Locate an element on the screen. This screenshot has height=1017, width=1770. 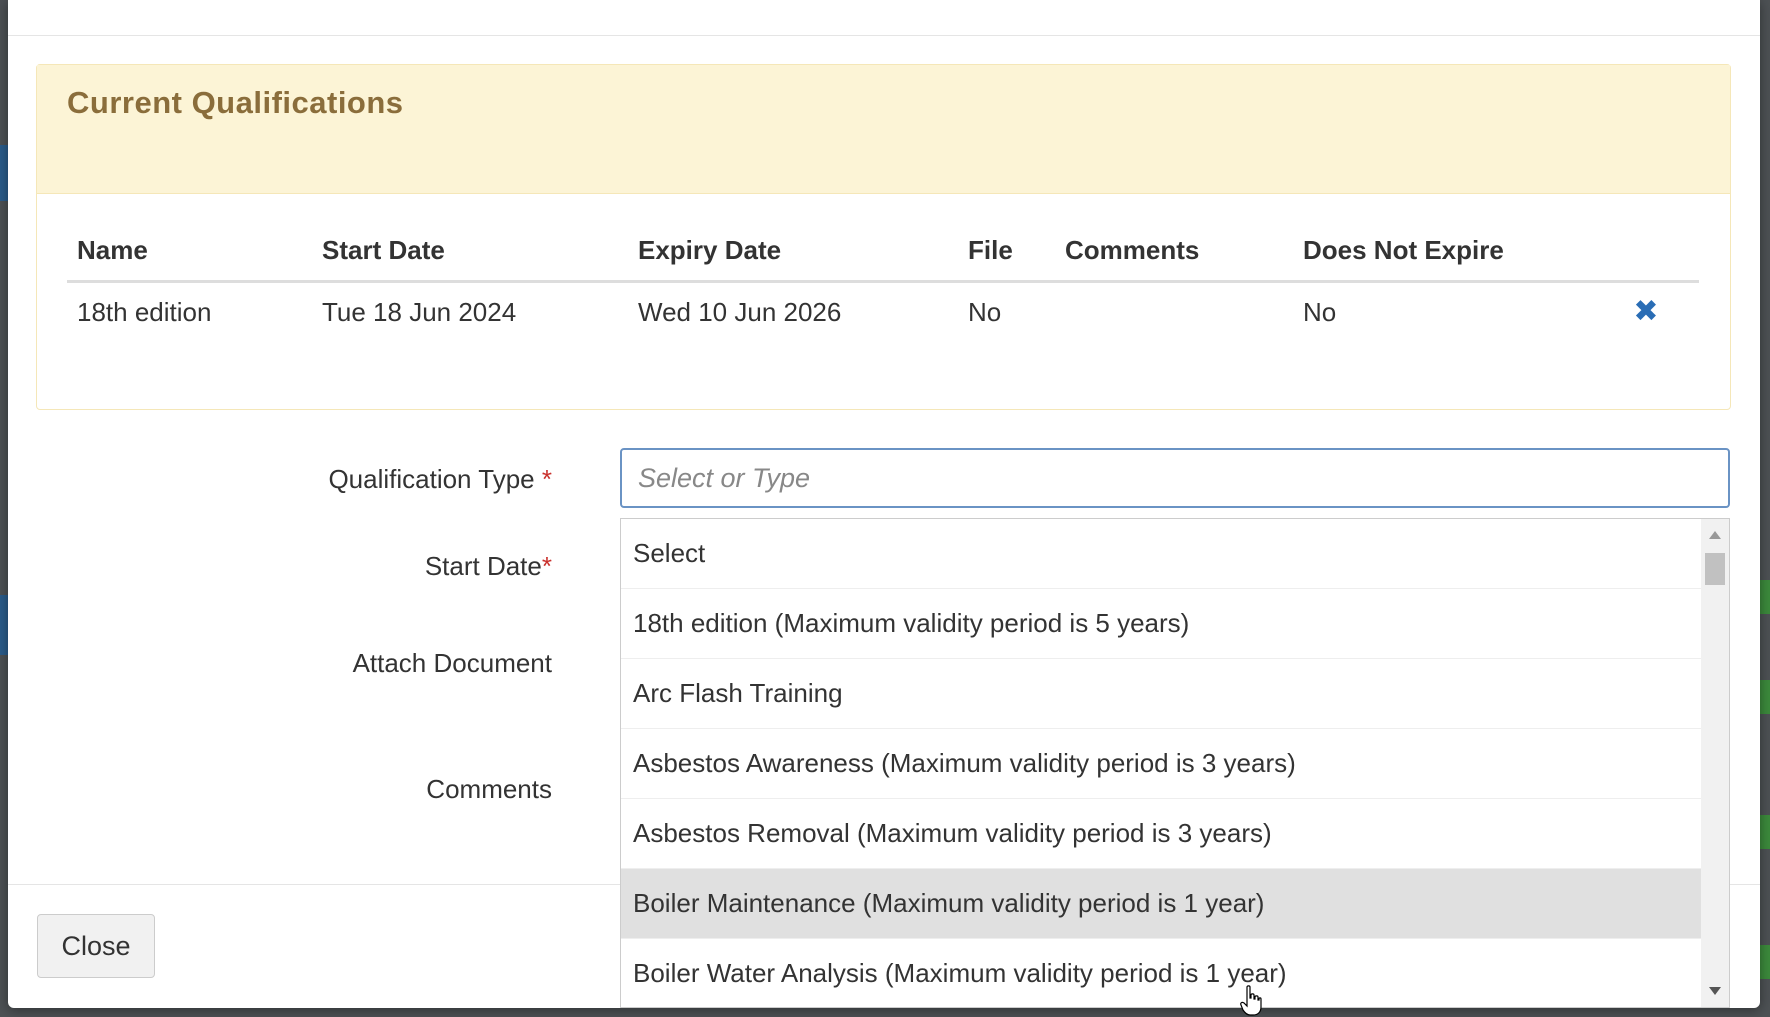
qualification-type-label: Qualification Type * is located at coordinates (440, 479).